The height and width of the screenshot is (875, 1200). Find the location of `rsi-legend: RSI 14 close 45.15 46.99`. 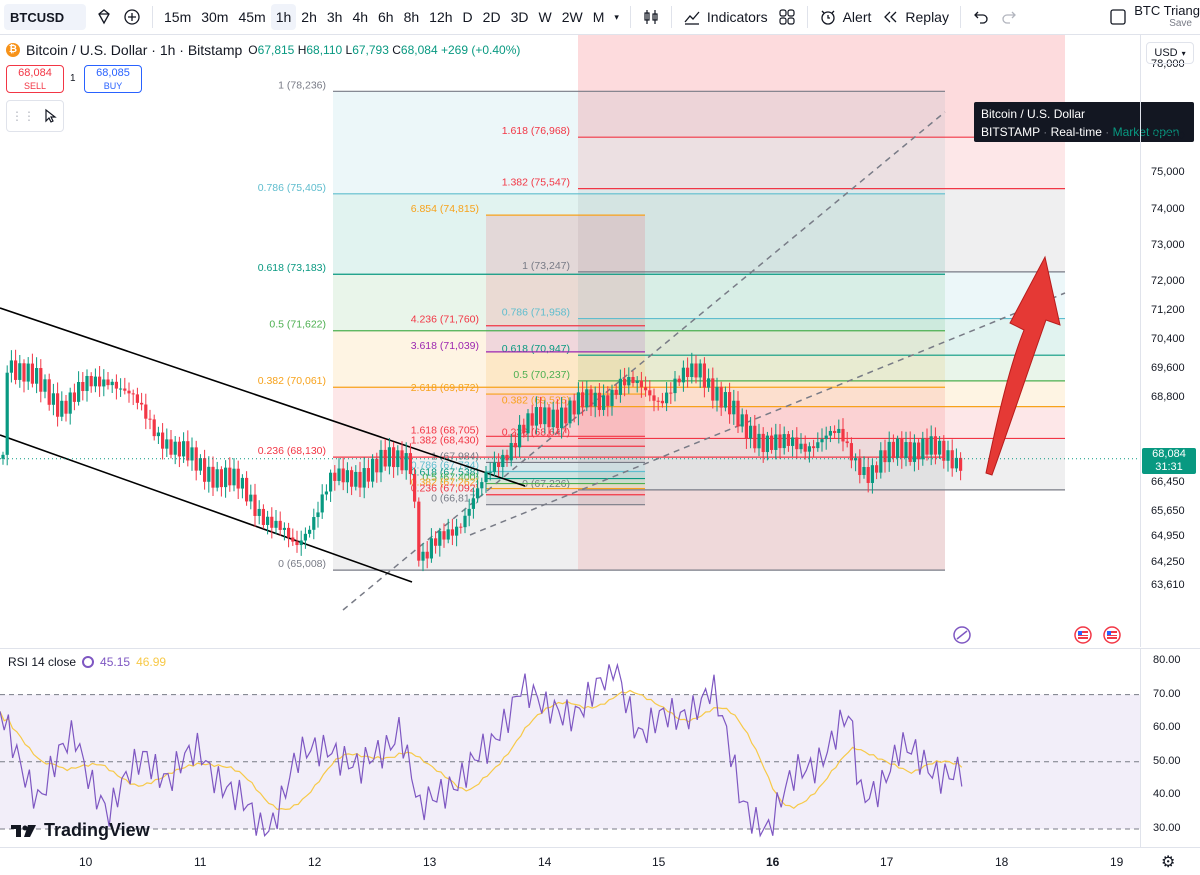

rsi-legend: RSI 14 close 45.15 46.99 is located at coordinates (87, 662).